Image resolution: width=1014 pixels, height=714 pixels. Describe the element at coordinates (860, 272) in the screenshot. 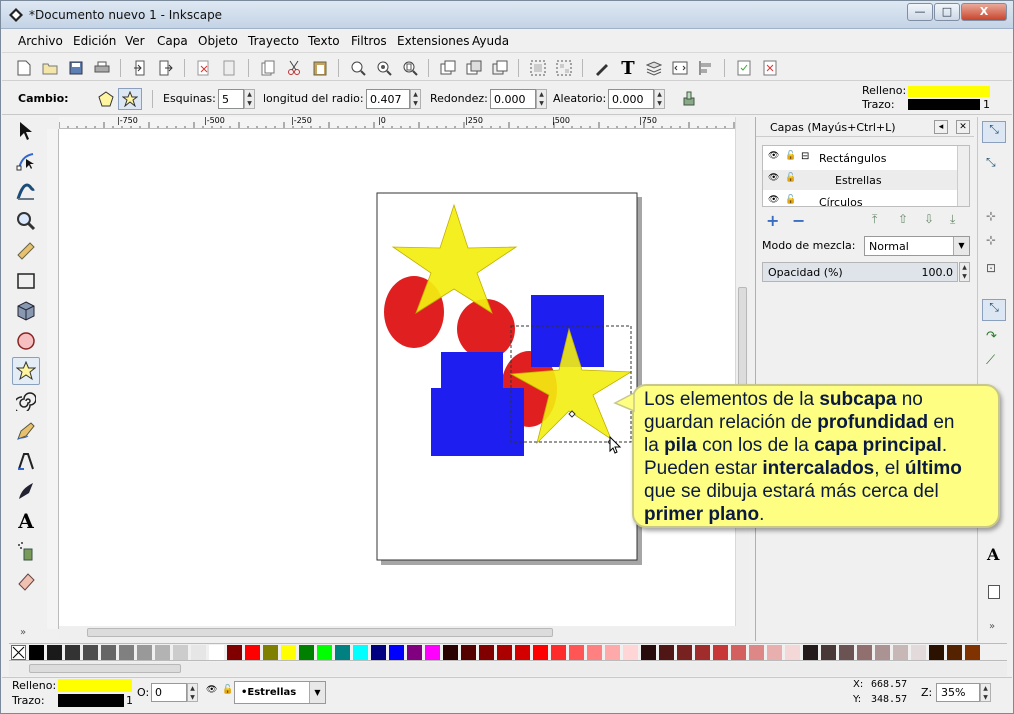

I see `opacity-slider: Opacidad (%) 100.0` at that location.